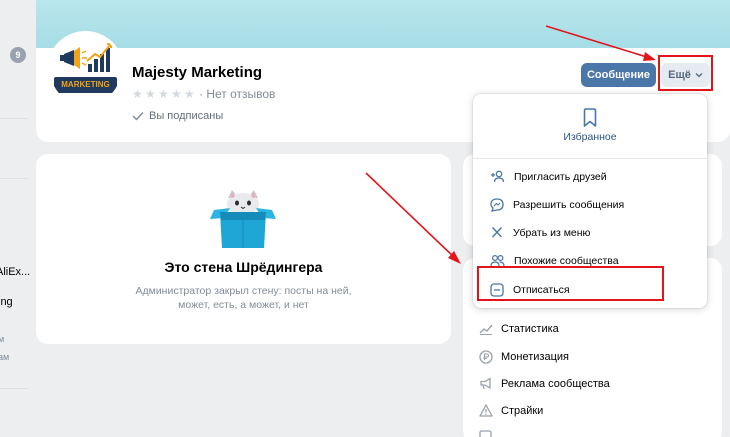 This screenshot has height=437, width=730. What do you see at coordinates (600, 43) in the screenshot?
I see `annotation-arrow-more` at bounding box center [600, 43].